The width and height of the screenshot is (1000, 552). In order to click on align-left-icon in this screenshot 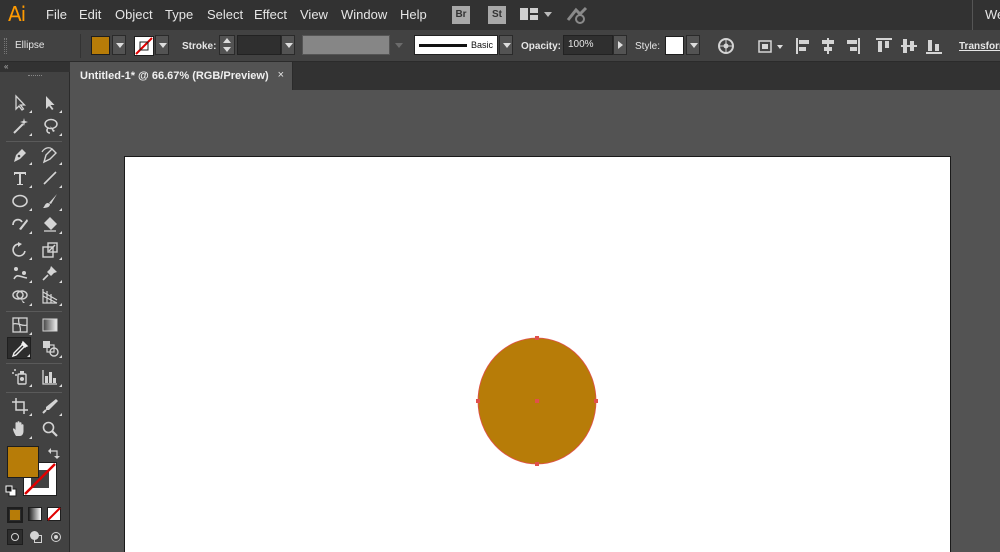, I will do `click(803, 46)`.